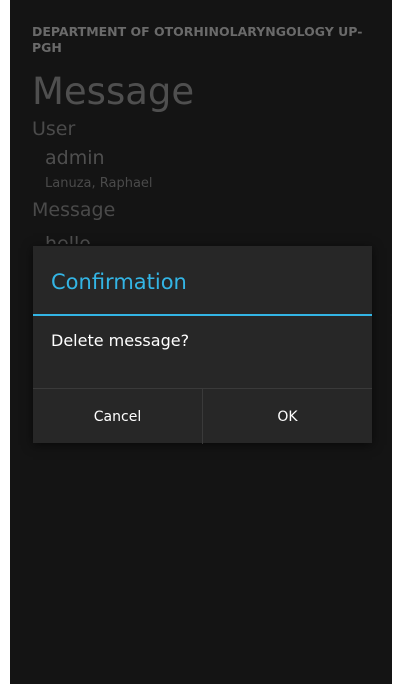 The height and width of the screenshot is (684, 397). I want to click on left-margin, so click(5, 342).